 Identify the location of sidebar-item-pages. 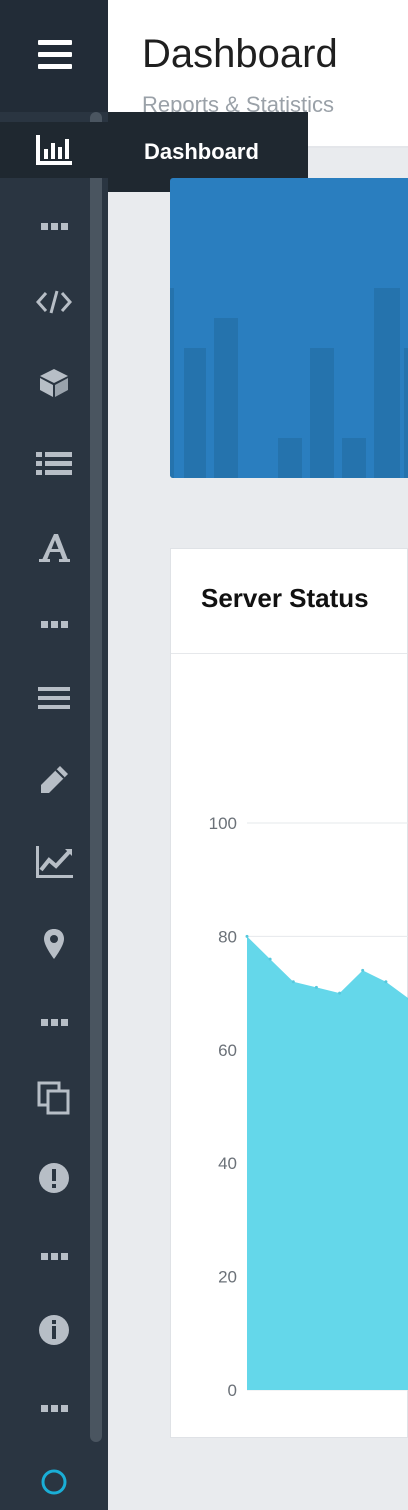
(54, 1098).